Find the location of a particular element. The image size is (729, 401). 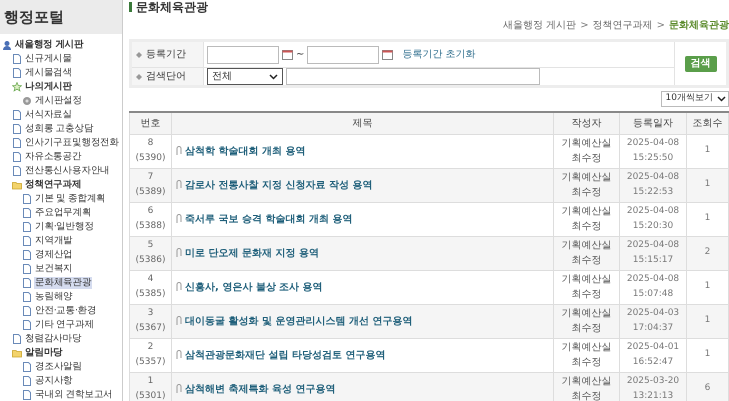

scope-select: 전체 is located at coordinates (245, 76).